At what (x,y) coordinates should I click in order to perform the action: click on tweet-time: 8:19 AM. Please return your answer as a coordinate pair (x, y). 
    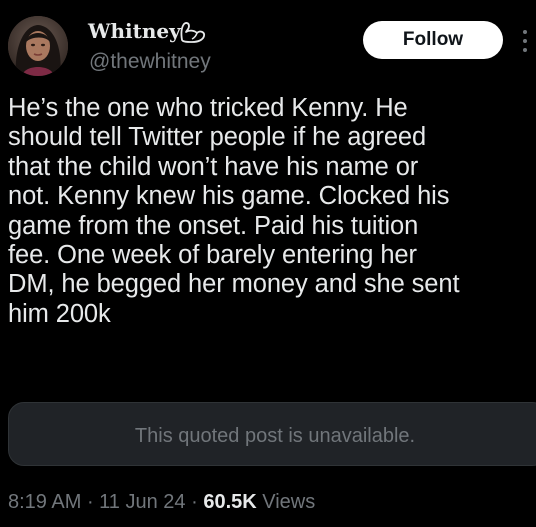
    Looking at the image, I should click on (44, 502).